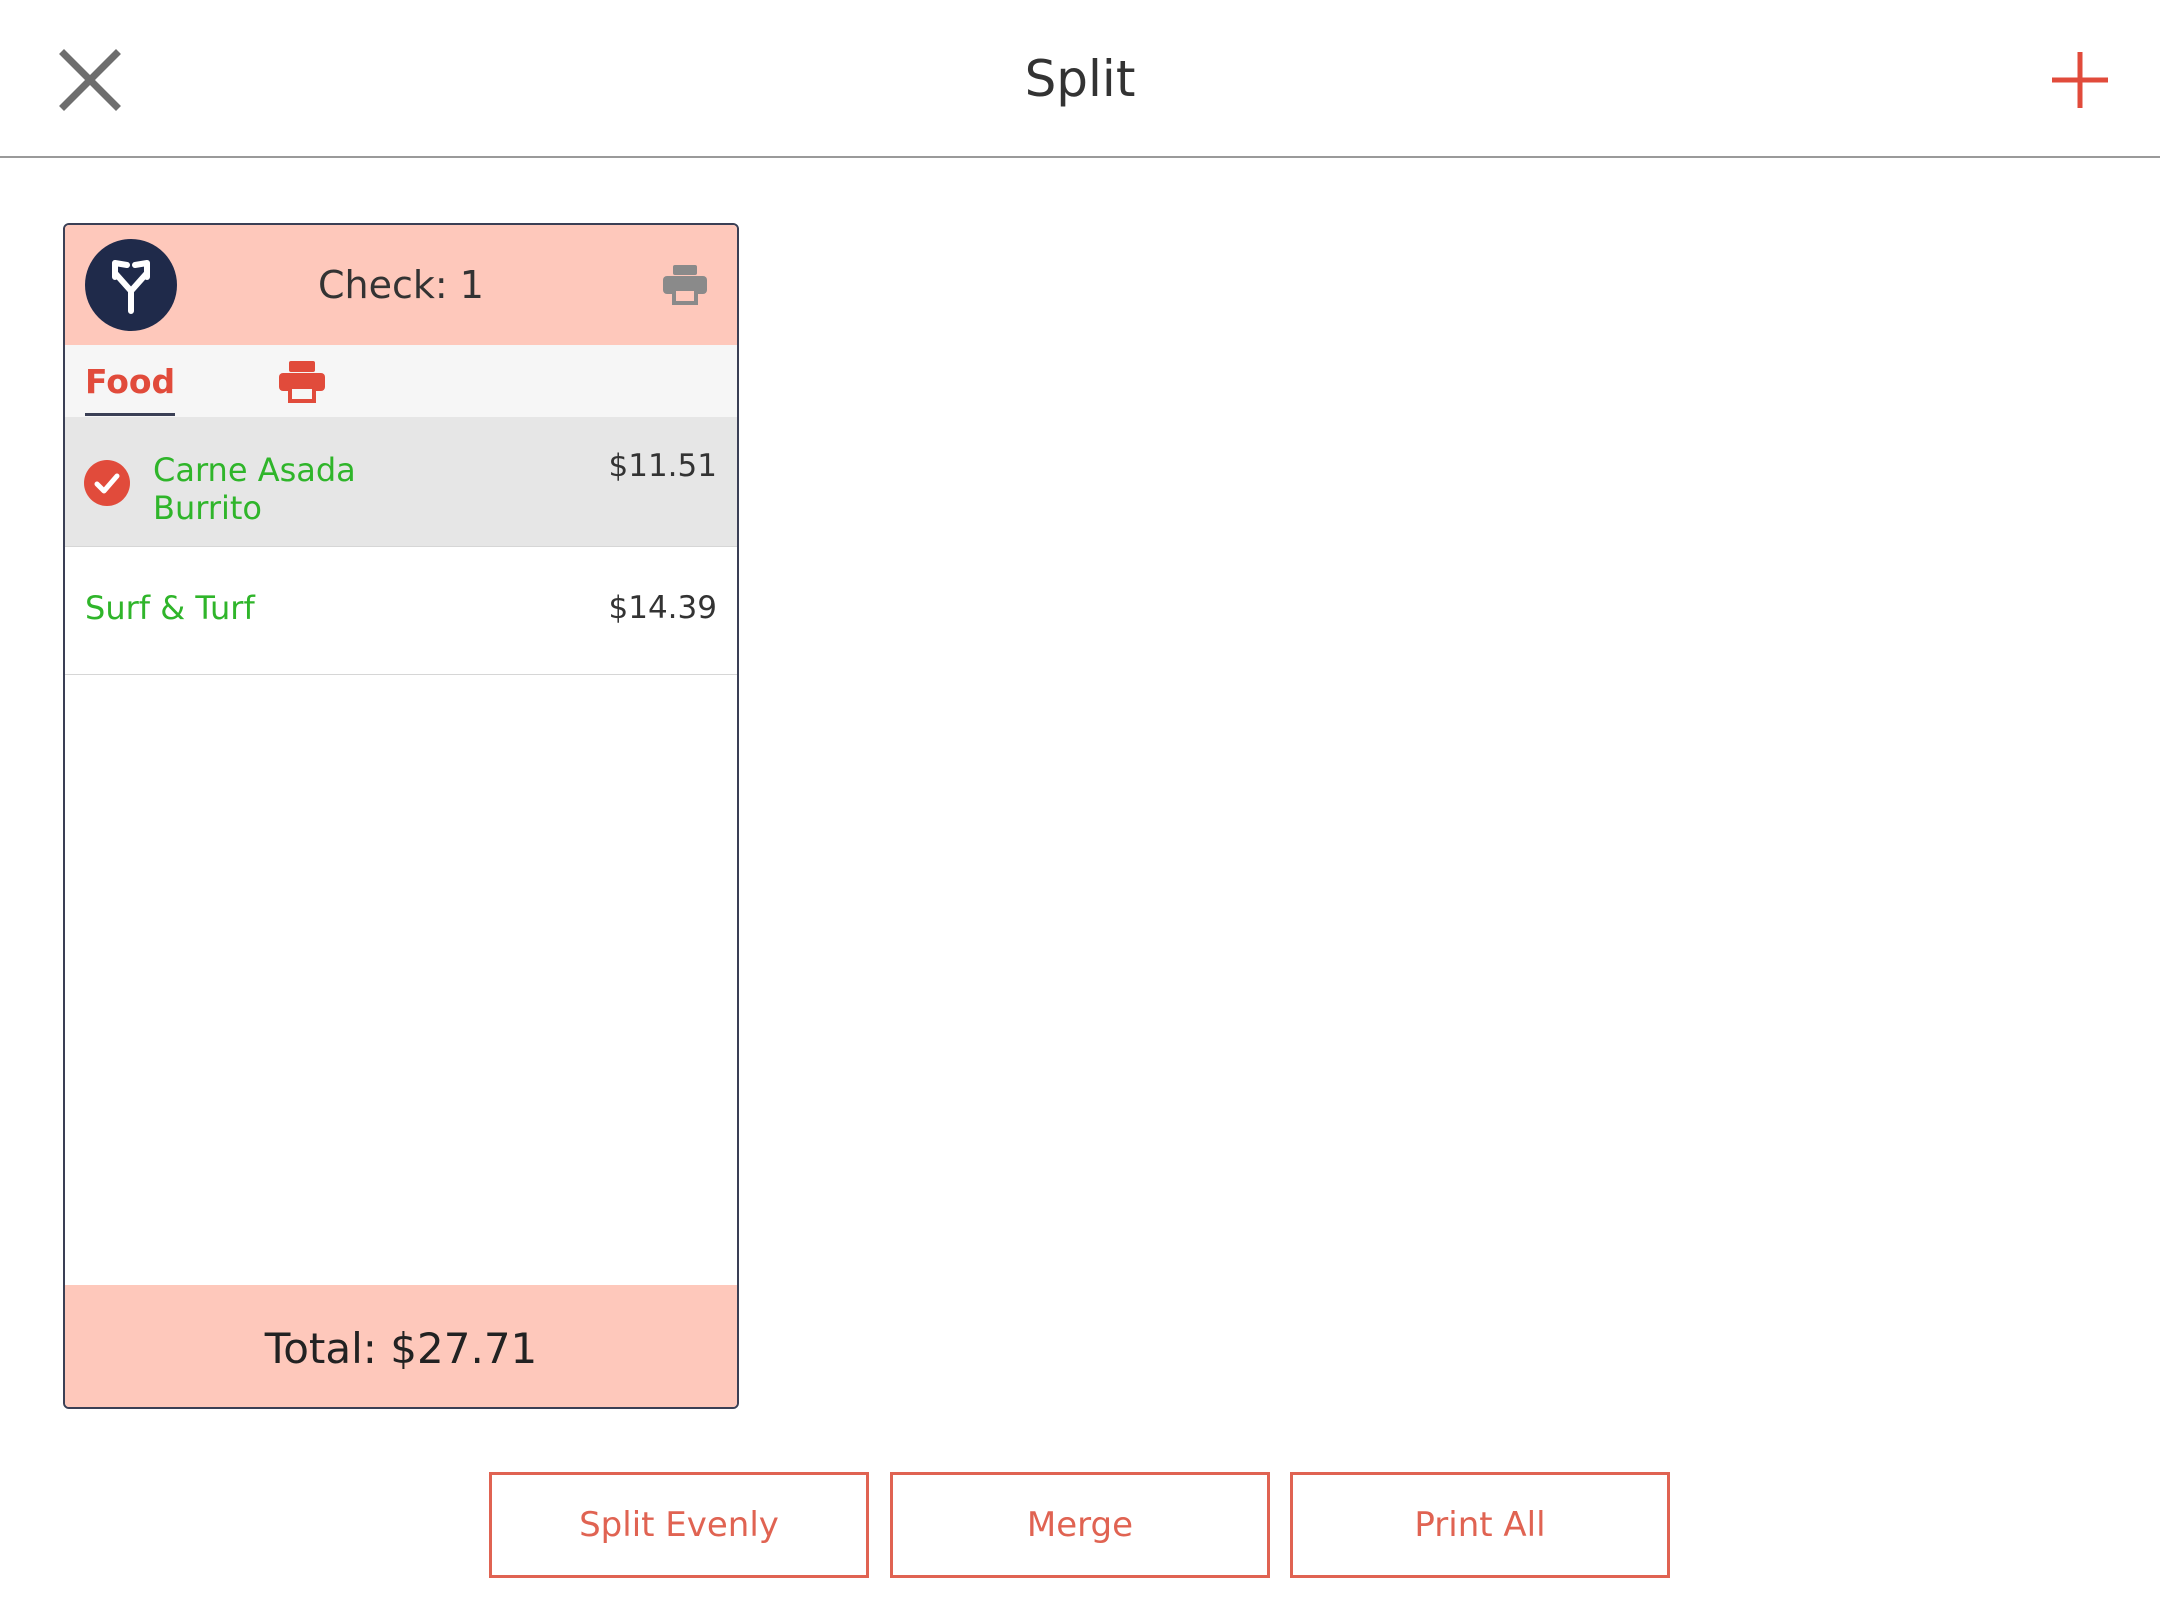 This screenshot has height=1620, width=2160. I want to click on item-name: Carne Asada Burrito, so click(254, 489).